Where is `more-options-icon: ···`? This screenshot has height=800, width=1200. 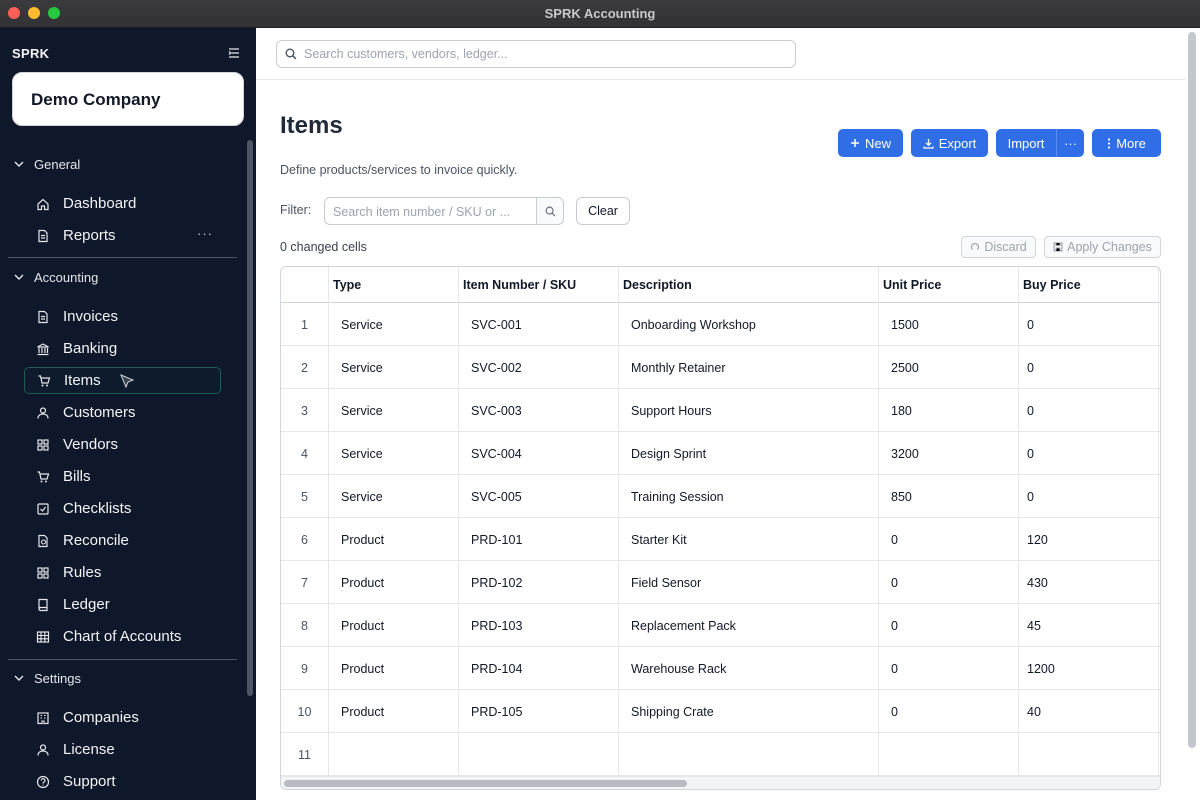
more-options-icon: ··· is located at coordinates (205, 233).